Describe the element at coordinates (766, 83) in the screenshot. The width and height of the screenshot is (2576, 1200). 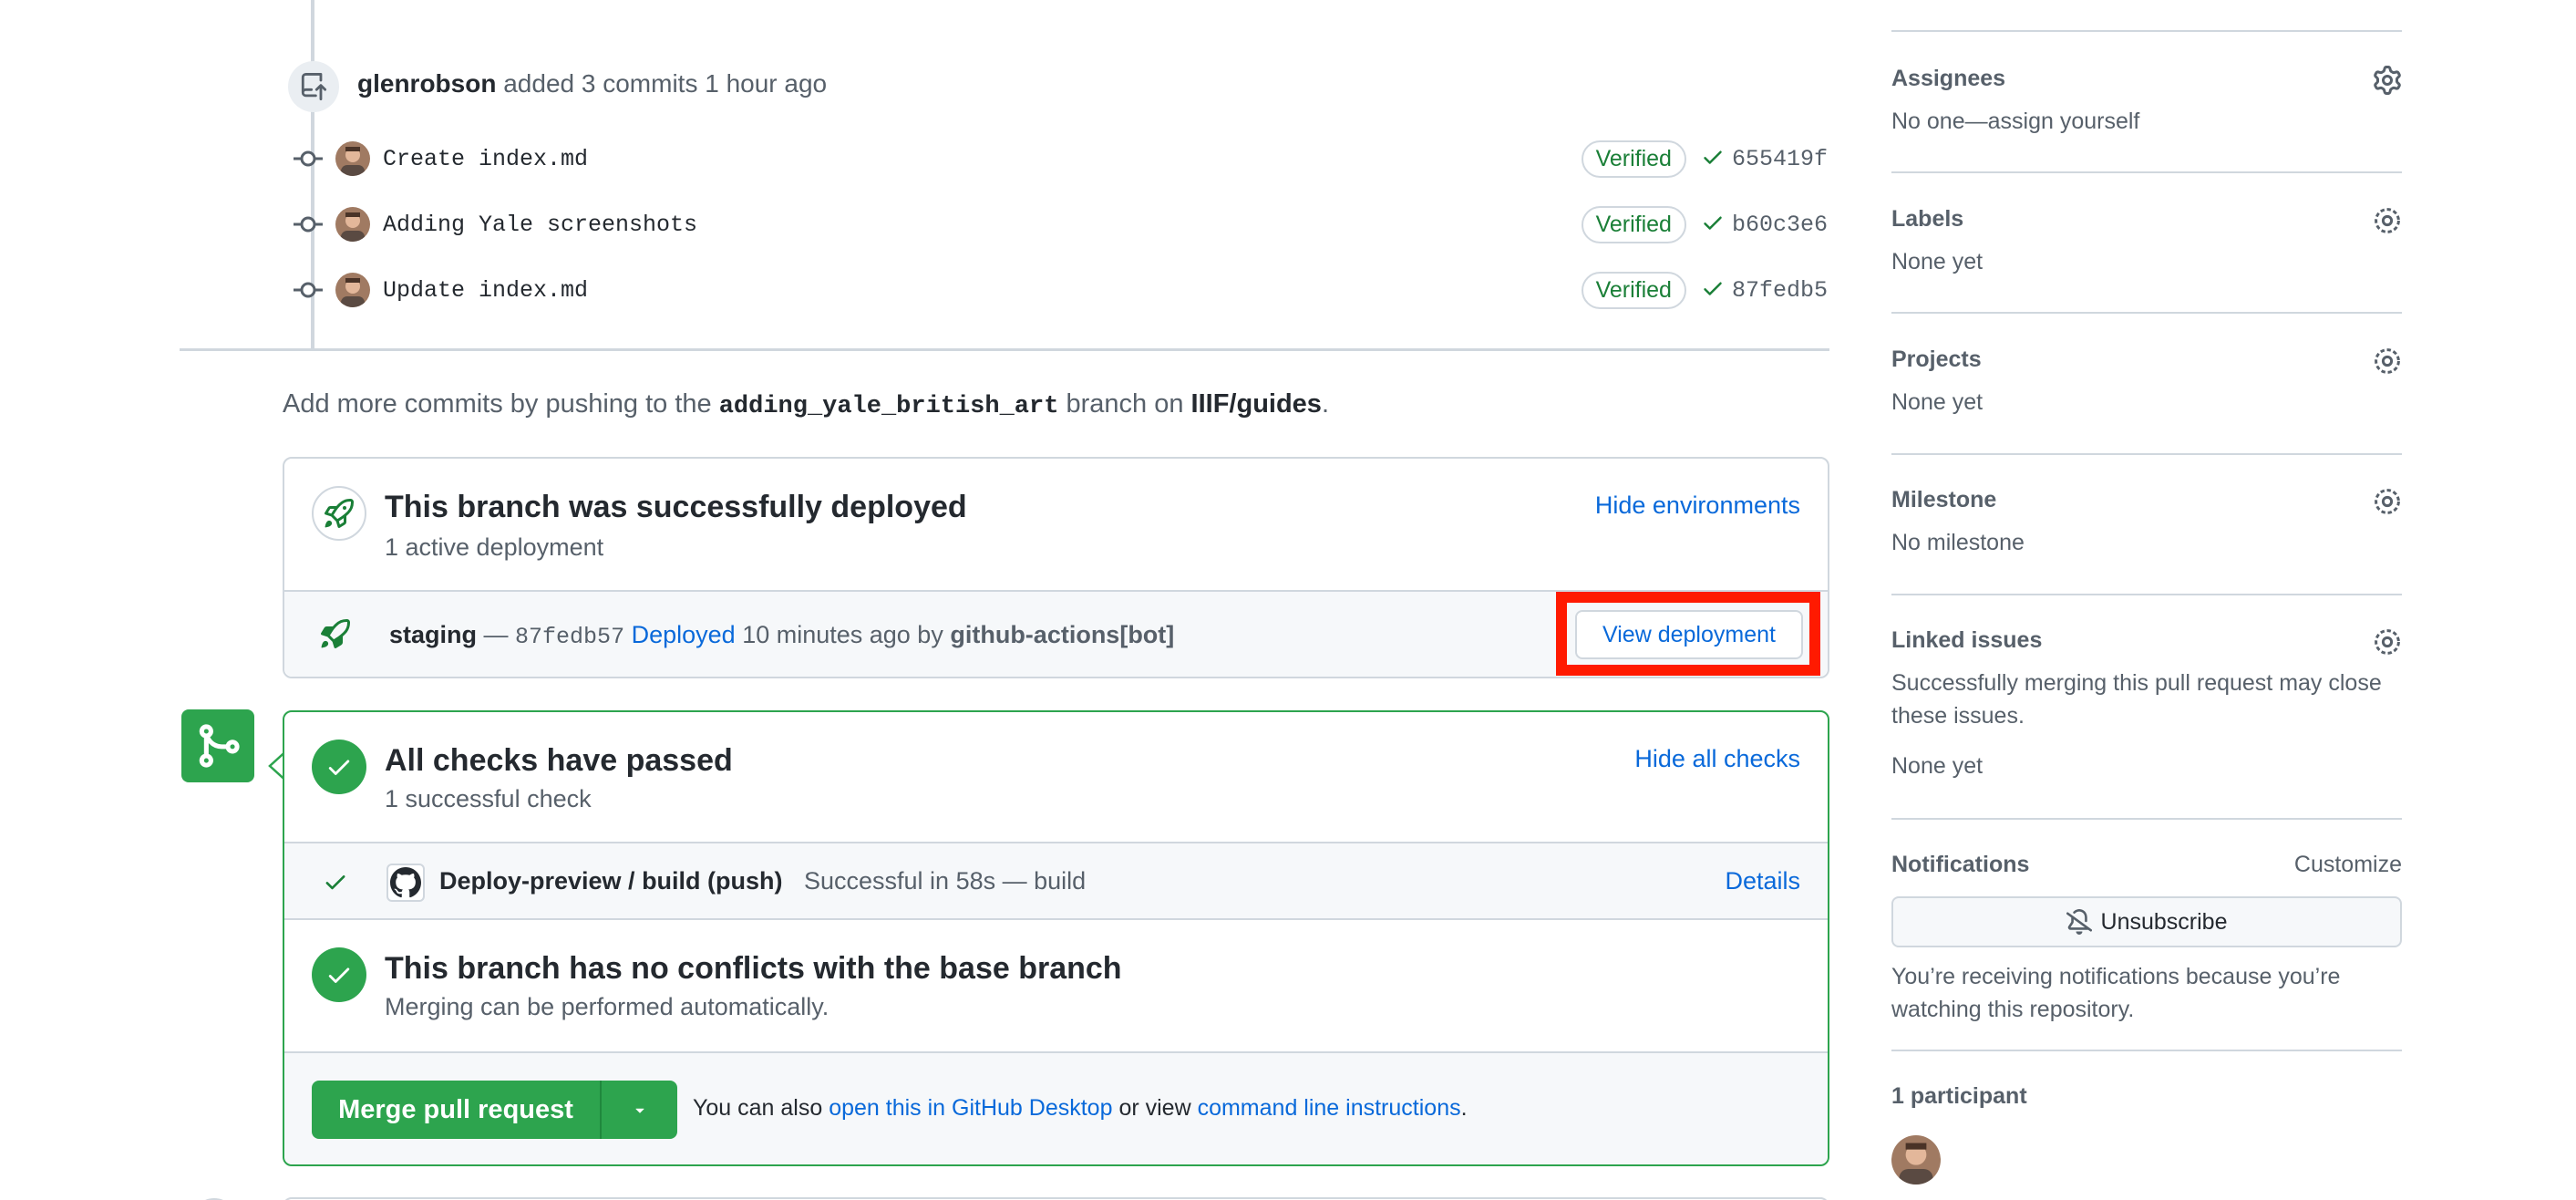
I see `event-time: 1 hour ago` at that location.